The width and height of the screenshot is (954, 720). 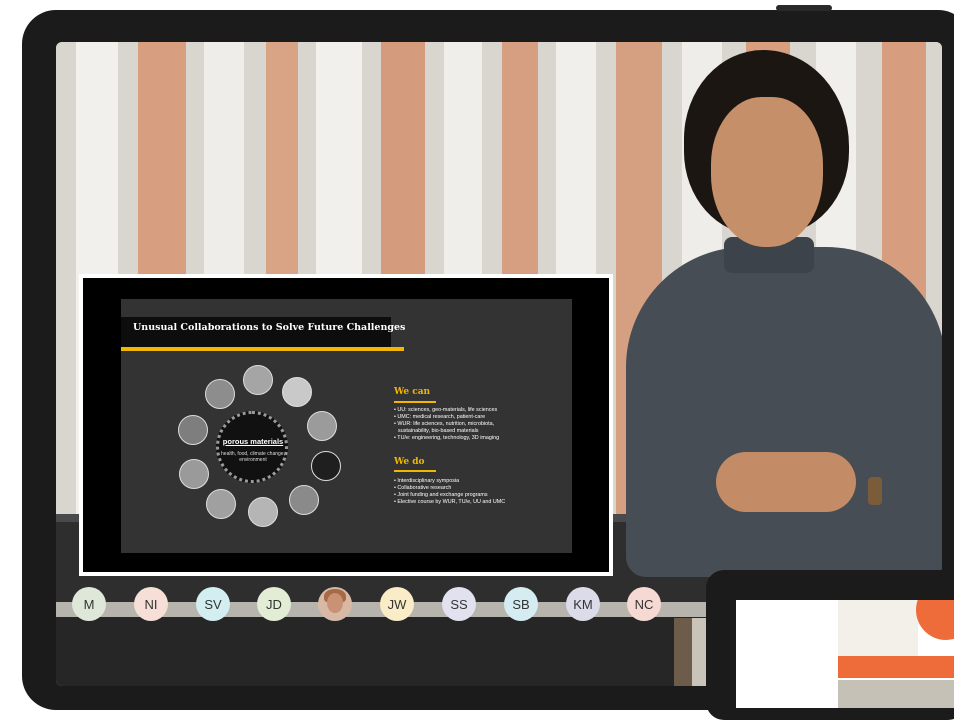 I want to click on participant-avatar: JW, so click(x=397, y=604).